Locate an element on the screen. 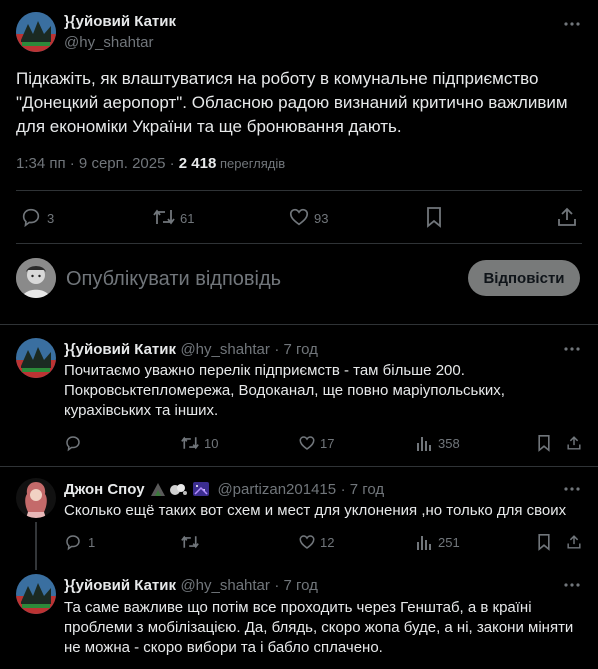 The height and width of the screenshot is (669, 598). views-count: 251 is located at coordinates (449, 542).